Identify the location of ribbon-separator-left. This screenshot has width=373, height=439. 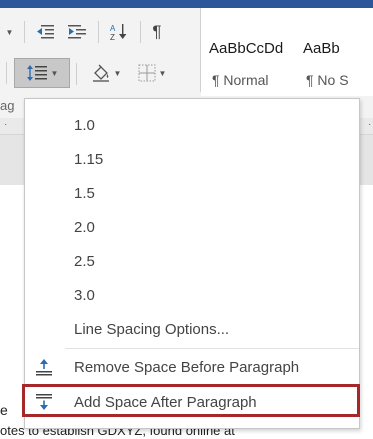
(6, 73).